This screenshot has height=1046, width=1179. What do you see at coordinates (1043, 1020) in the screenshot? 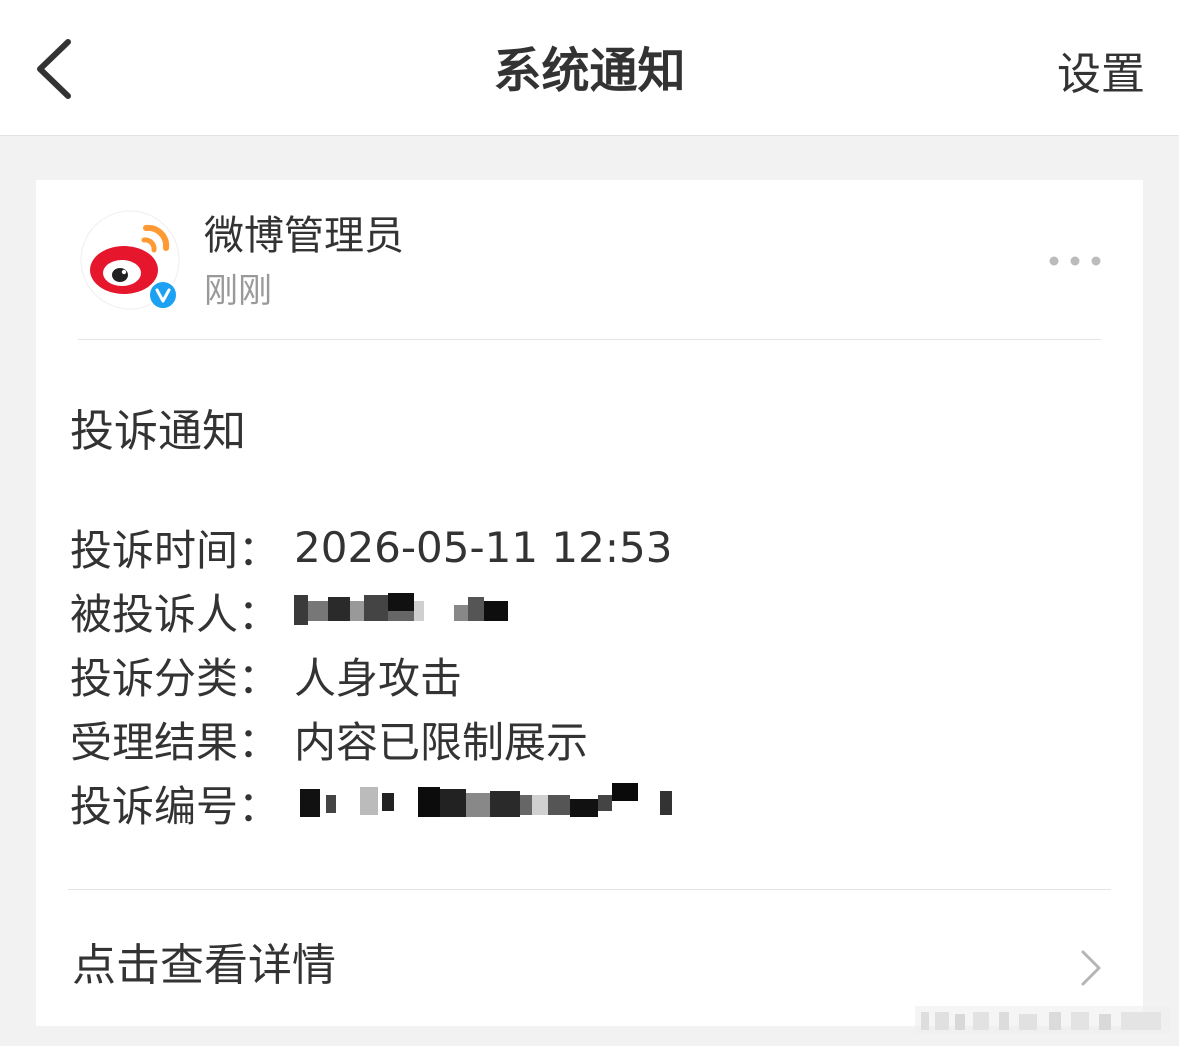
I see `watermark` at bounding box center [1043, 1020].